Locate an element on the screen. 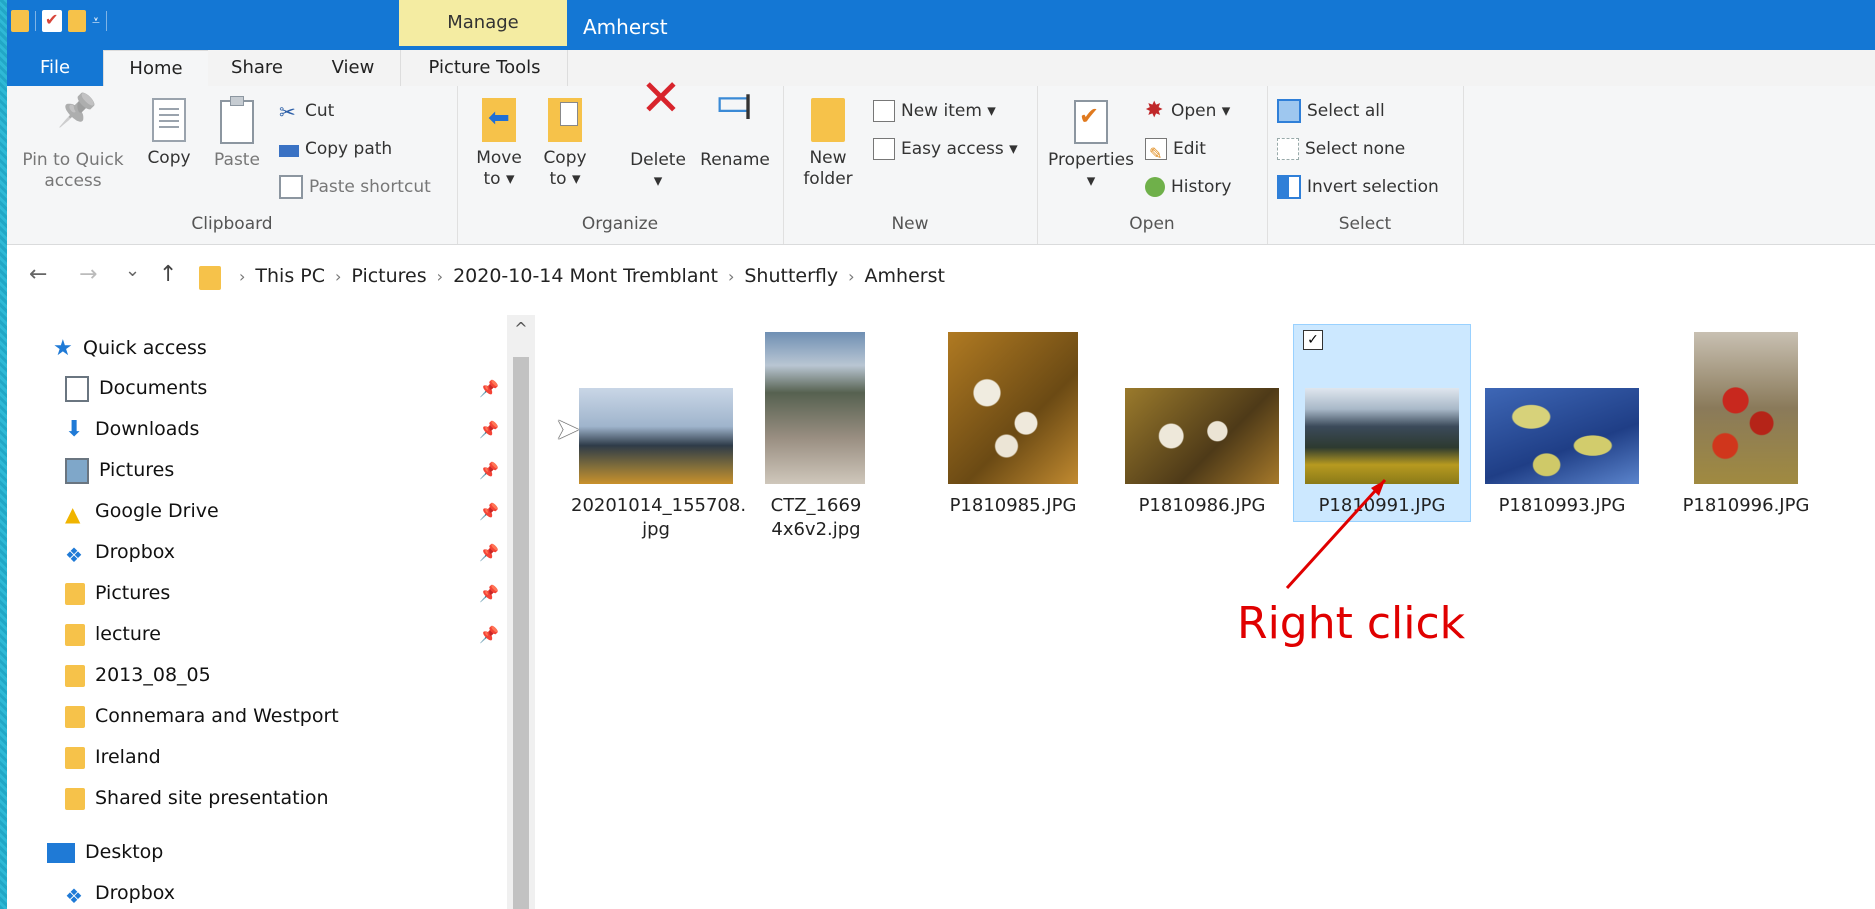 The image size is (1875, 909). tab-file: File is located at coordinates (55, 68).